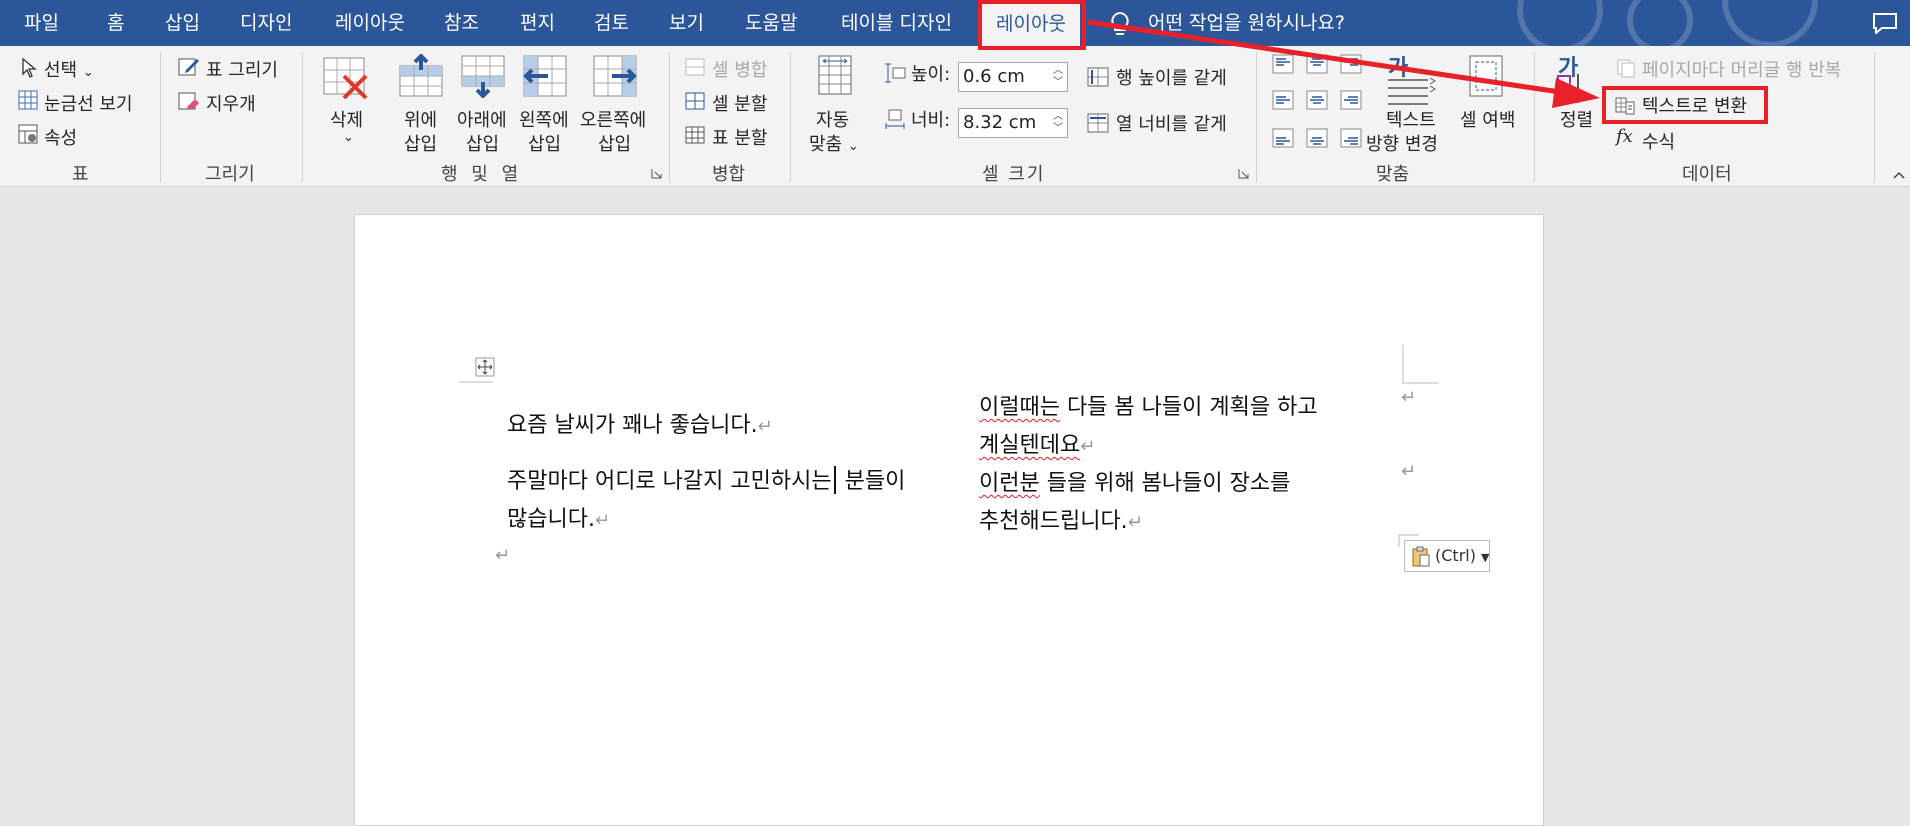 The height and width of the screenshot is (826, 1910). What do you see at coordinates (345, 78) in the screenshot?
I see `delete-table-icon` at bounding box center [345, 78].